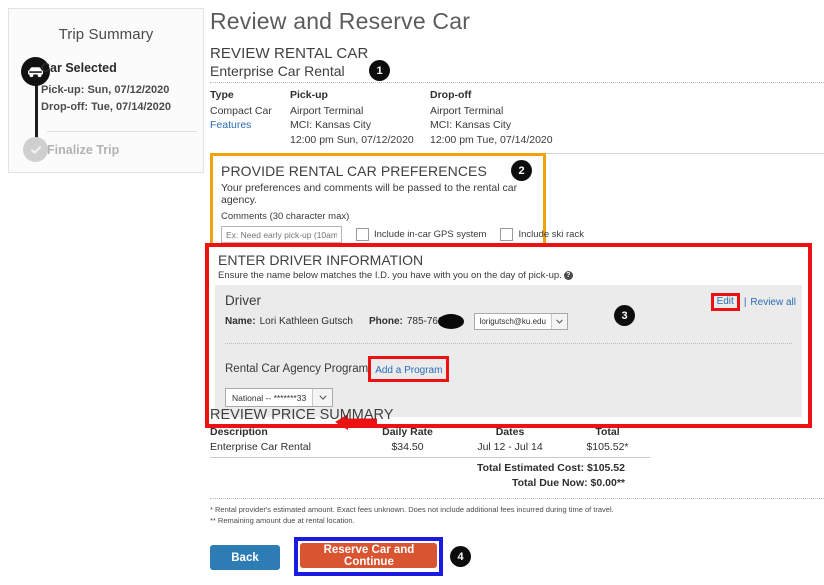  What do you see at coordinates (451, 95) in the screenshot?
I see `col-header-dropoff: Drop-off` at bounding box center [451, 95].